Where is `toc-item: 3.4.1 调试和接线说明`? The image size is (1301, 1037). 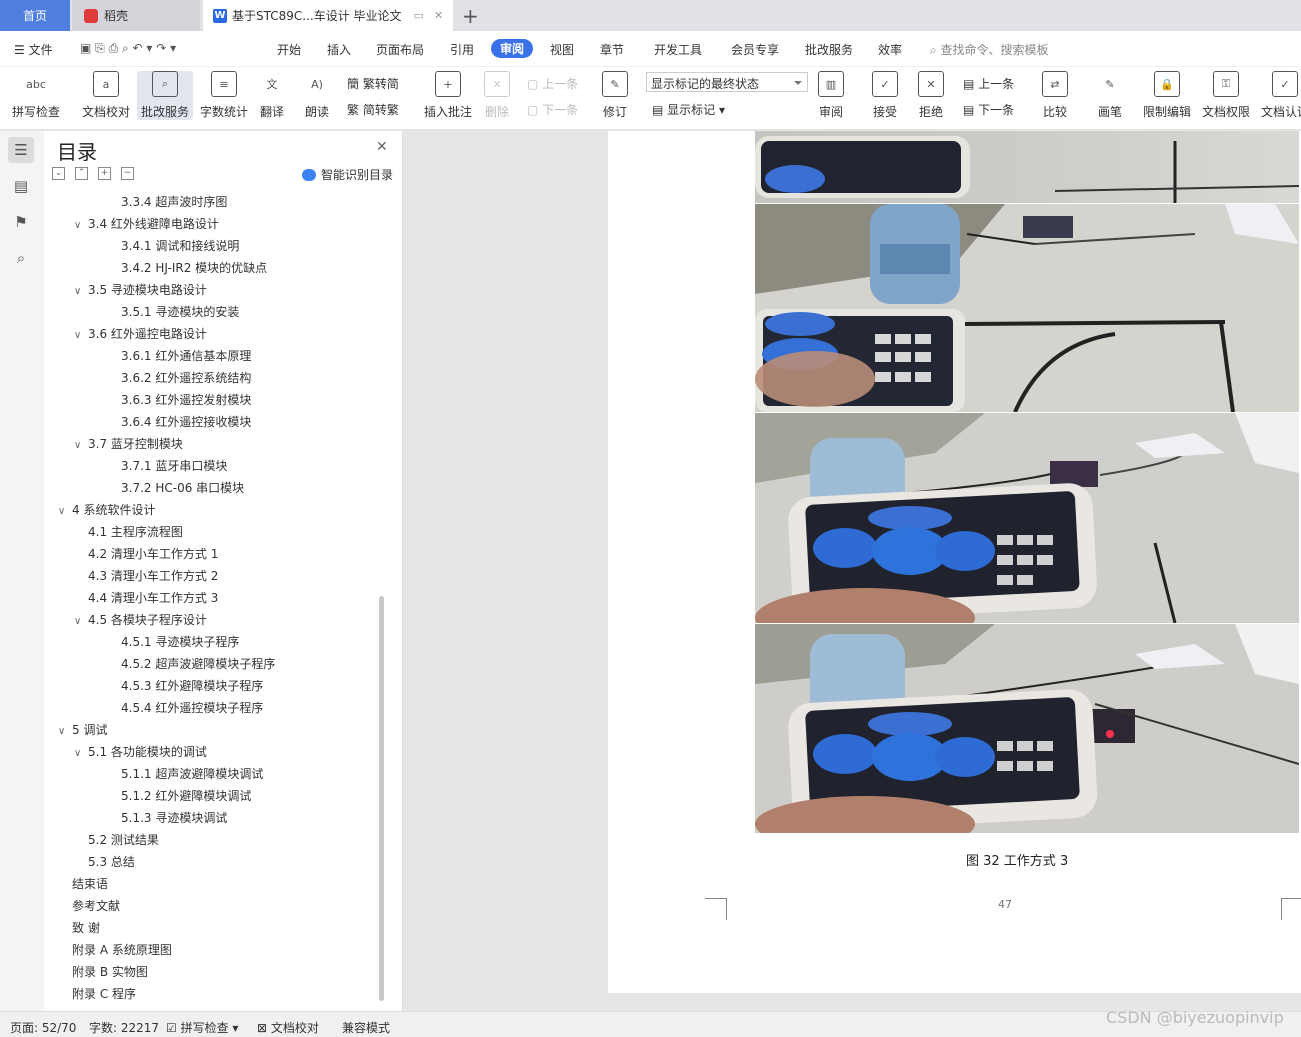
toc-item: 3.4.1 调试和接线说明 is located at coordinates (173, 246).